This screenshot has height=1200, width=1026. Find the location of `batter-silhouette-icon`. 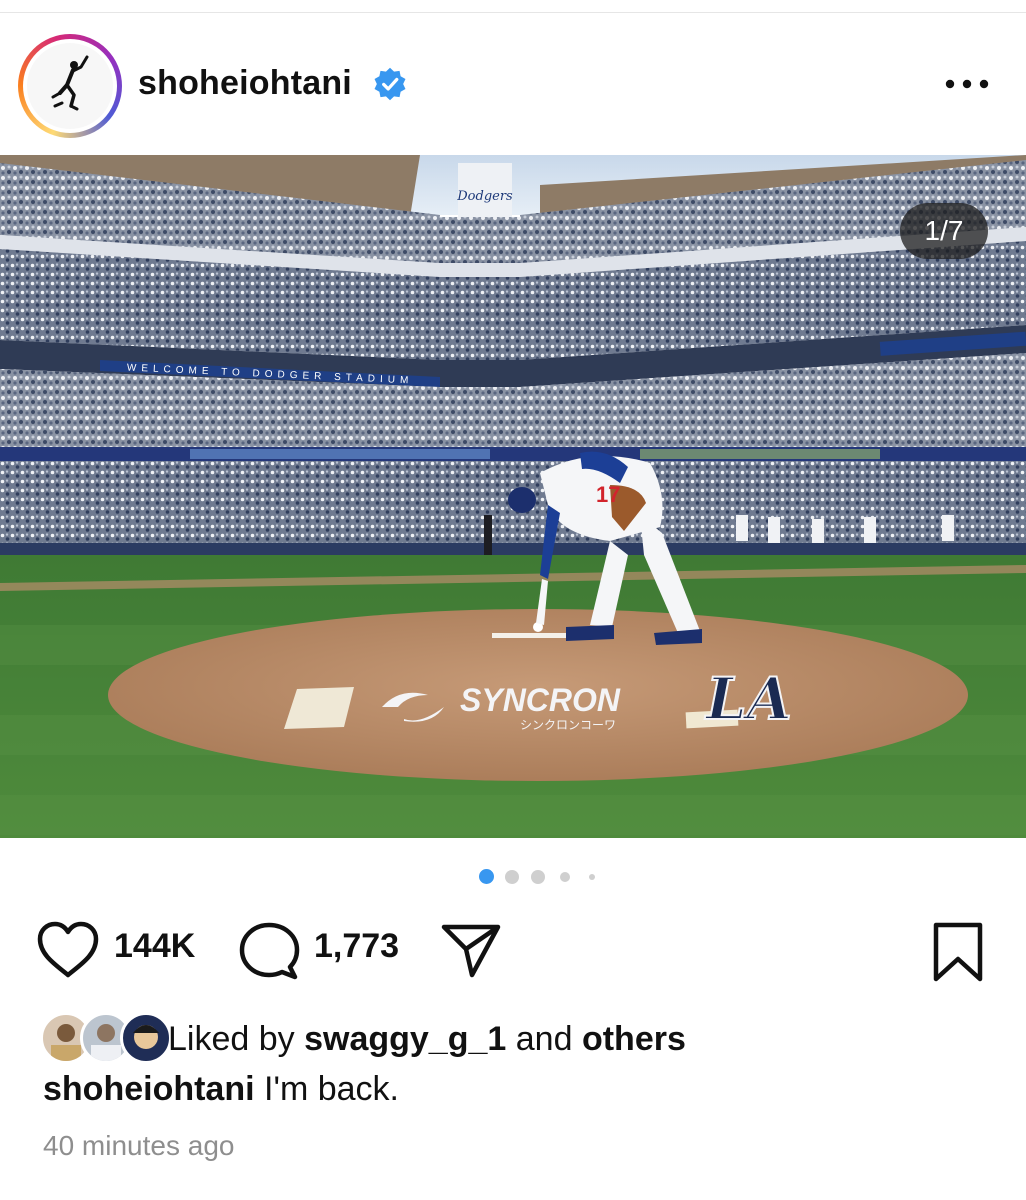

batter-silhouette-icon is located at coordinates (70, 83).